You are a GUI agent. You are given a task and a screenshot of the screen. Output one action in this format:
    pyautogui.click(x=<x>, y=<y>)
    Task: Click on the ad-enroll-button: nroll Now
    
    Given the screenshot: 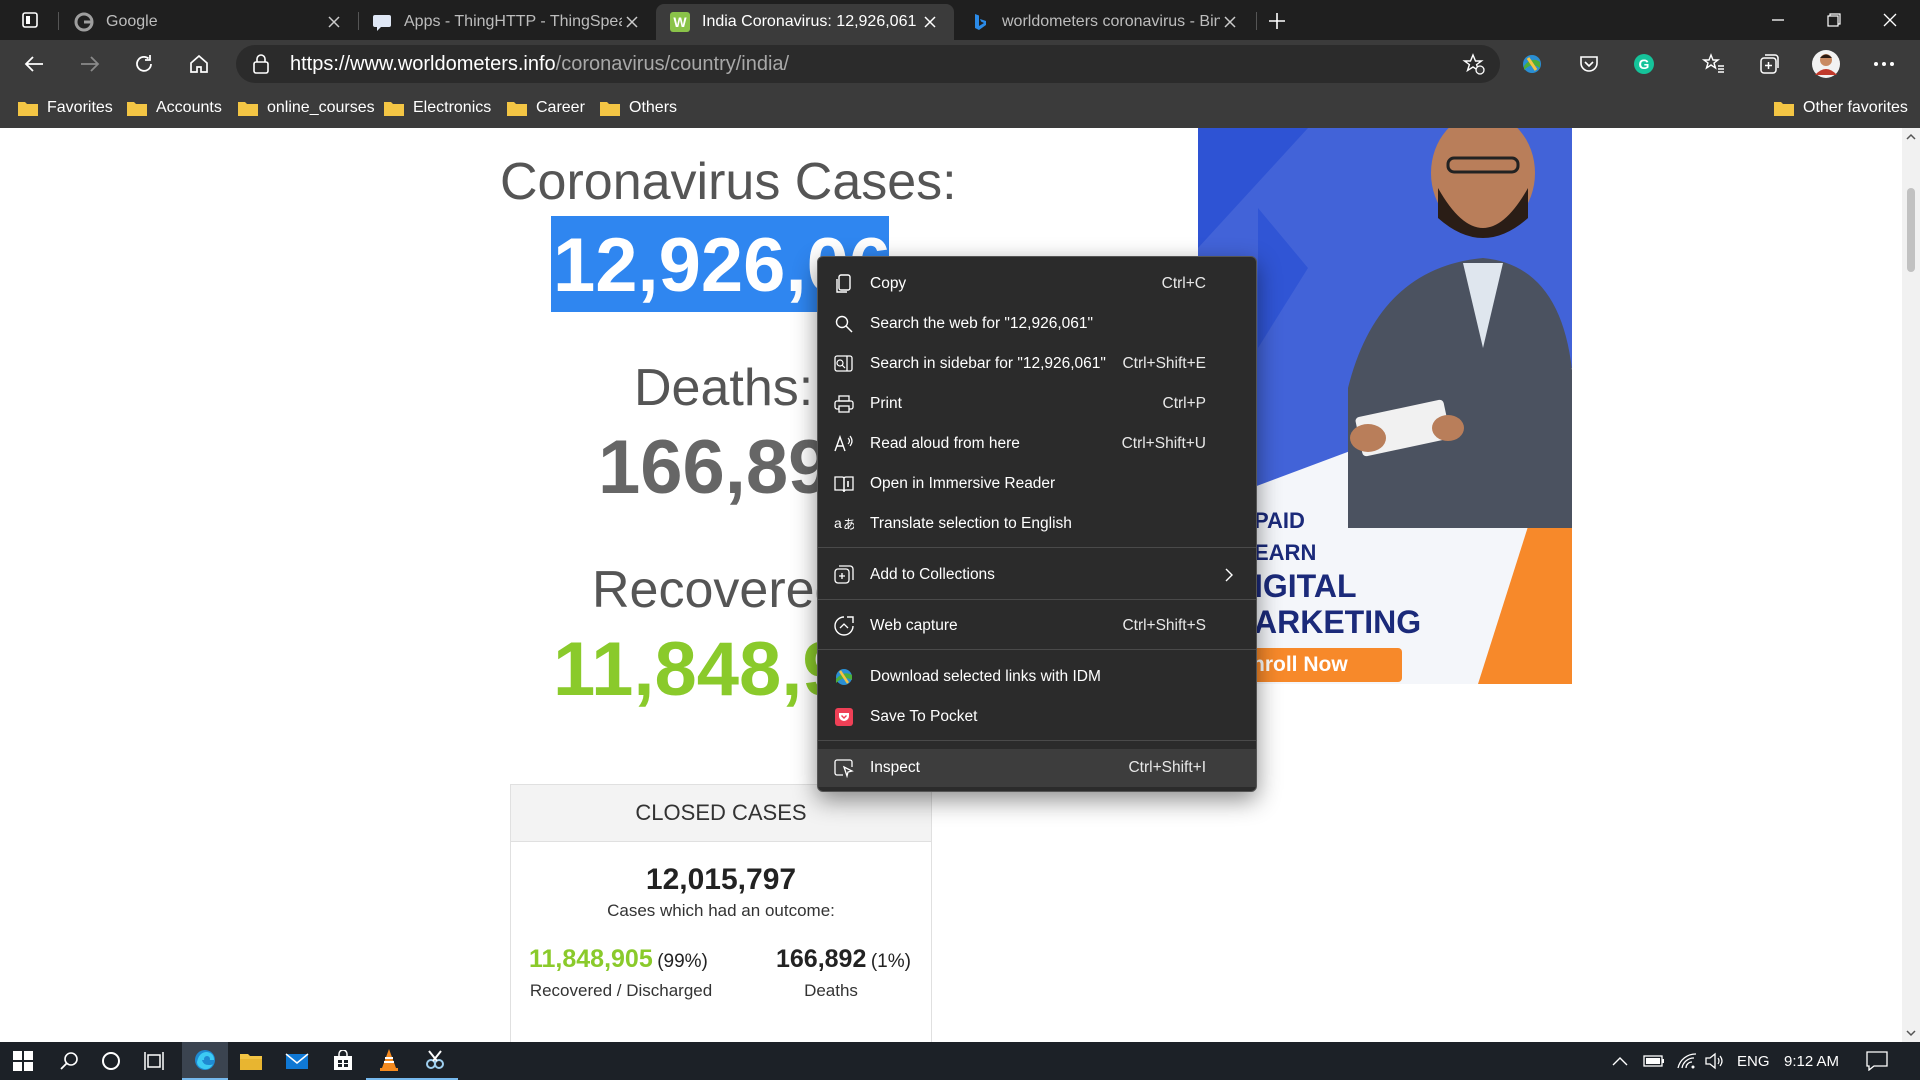 What is the action you would take?
    pyautogui.click(x=1320, y=665)
    